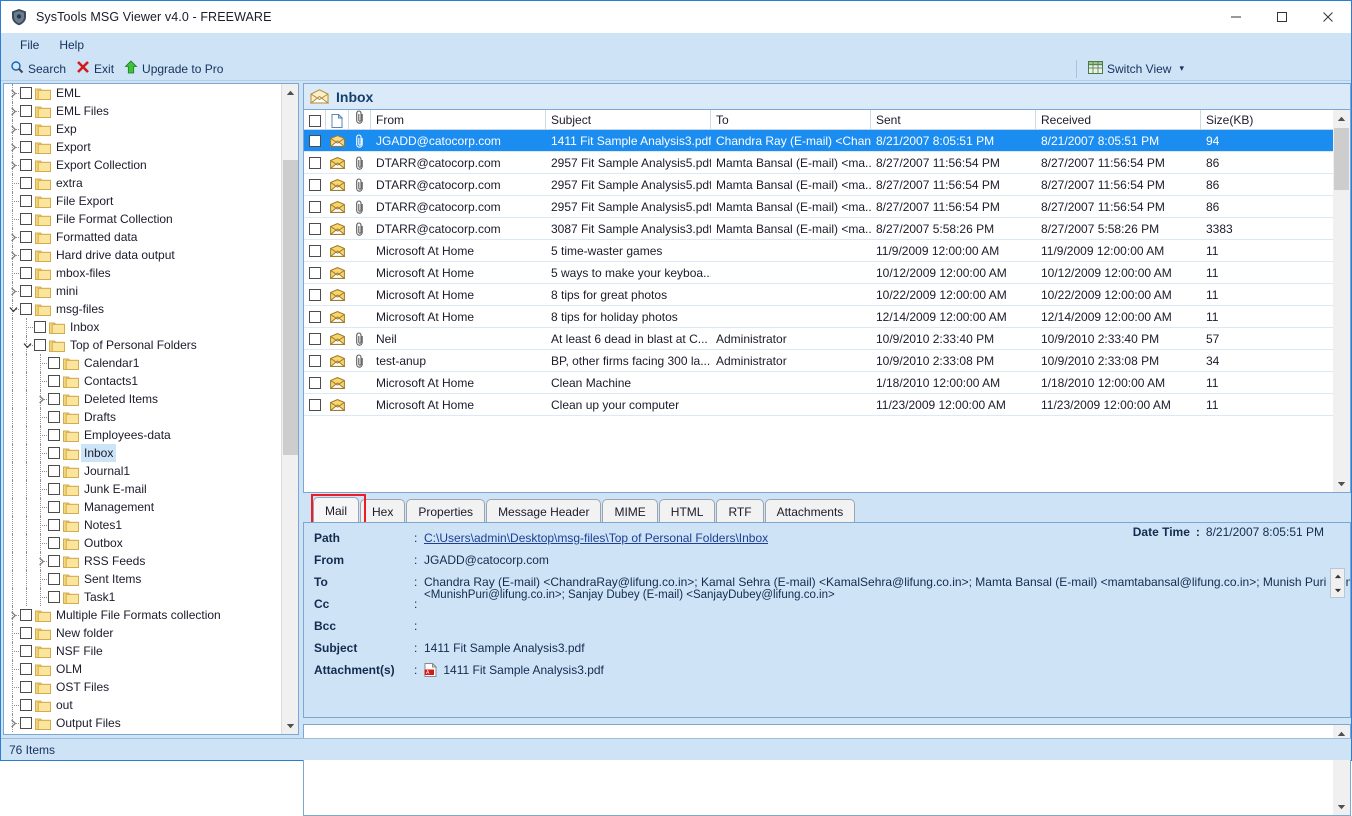  Describe the element at coordinates (143, 597) in the screenshot. I see `tree-item-task1: Task1` at that location.